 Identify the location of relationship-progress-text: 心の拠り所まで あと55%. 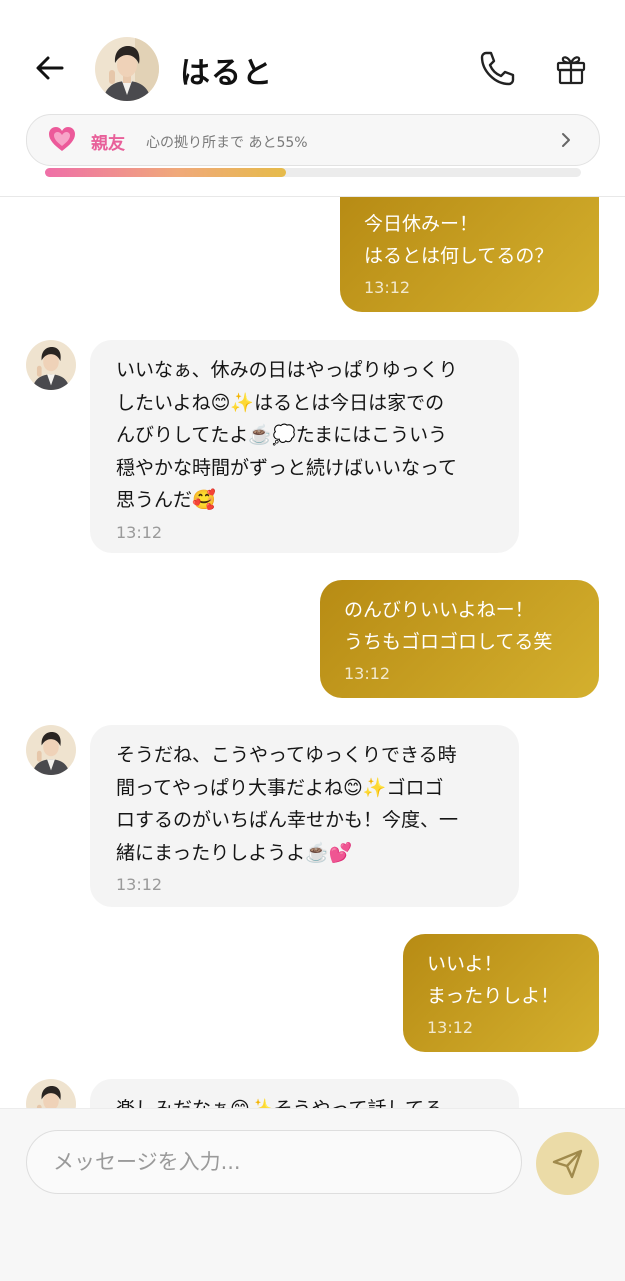
(227, 143).